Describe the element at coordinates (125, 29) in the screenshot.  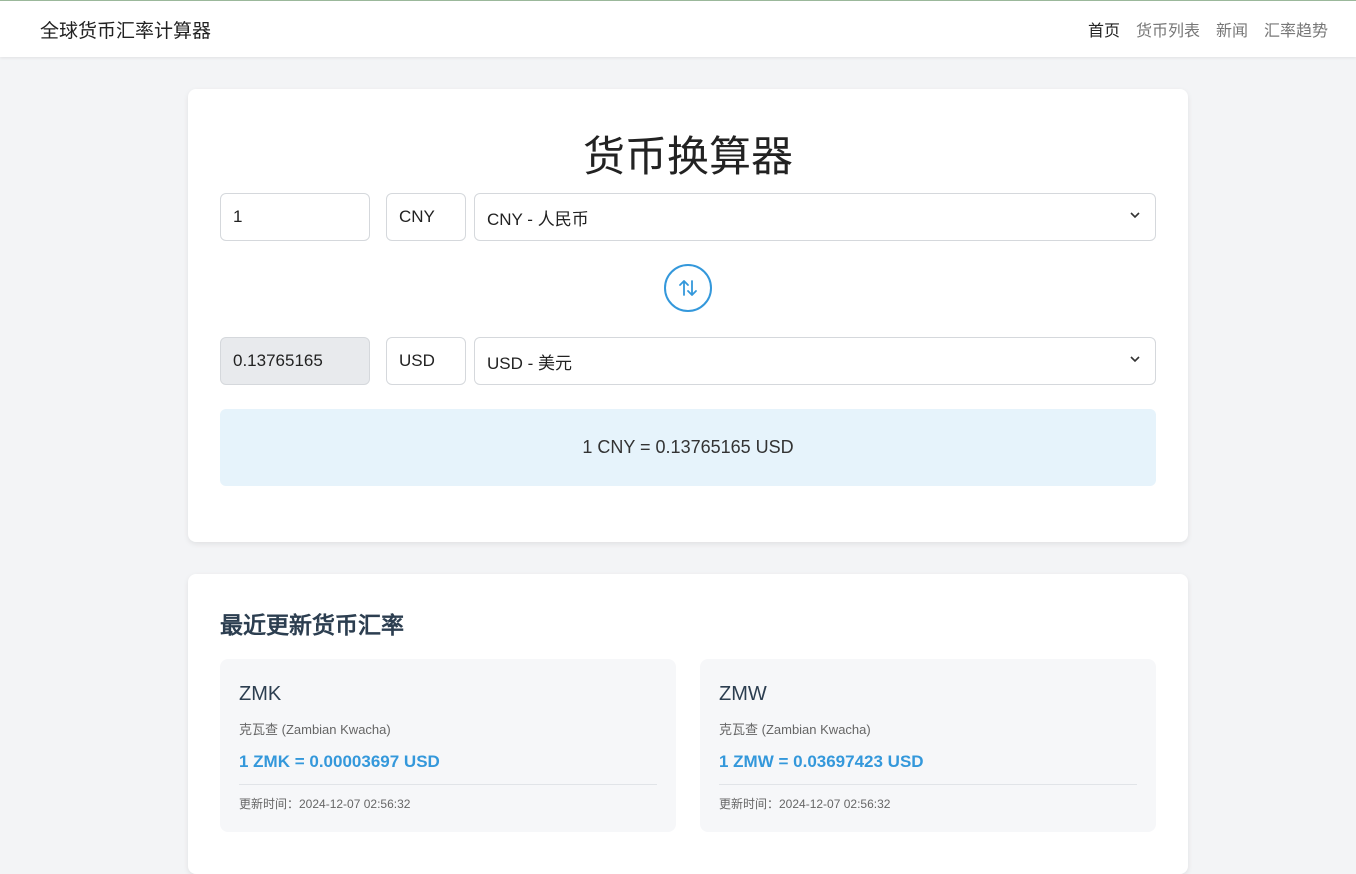
I see `site-brand: 全球货币汇率计算器` at that location.